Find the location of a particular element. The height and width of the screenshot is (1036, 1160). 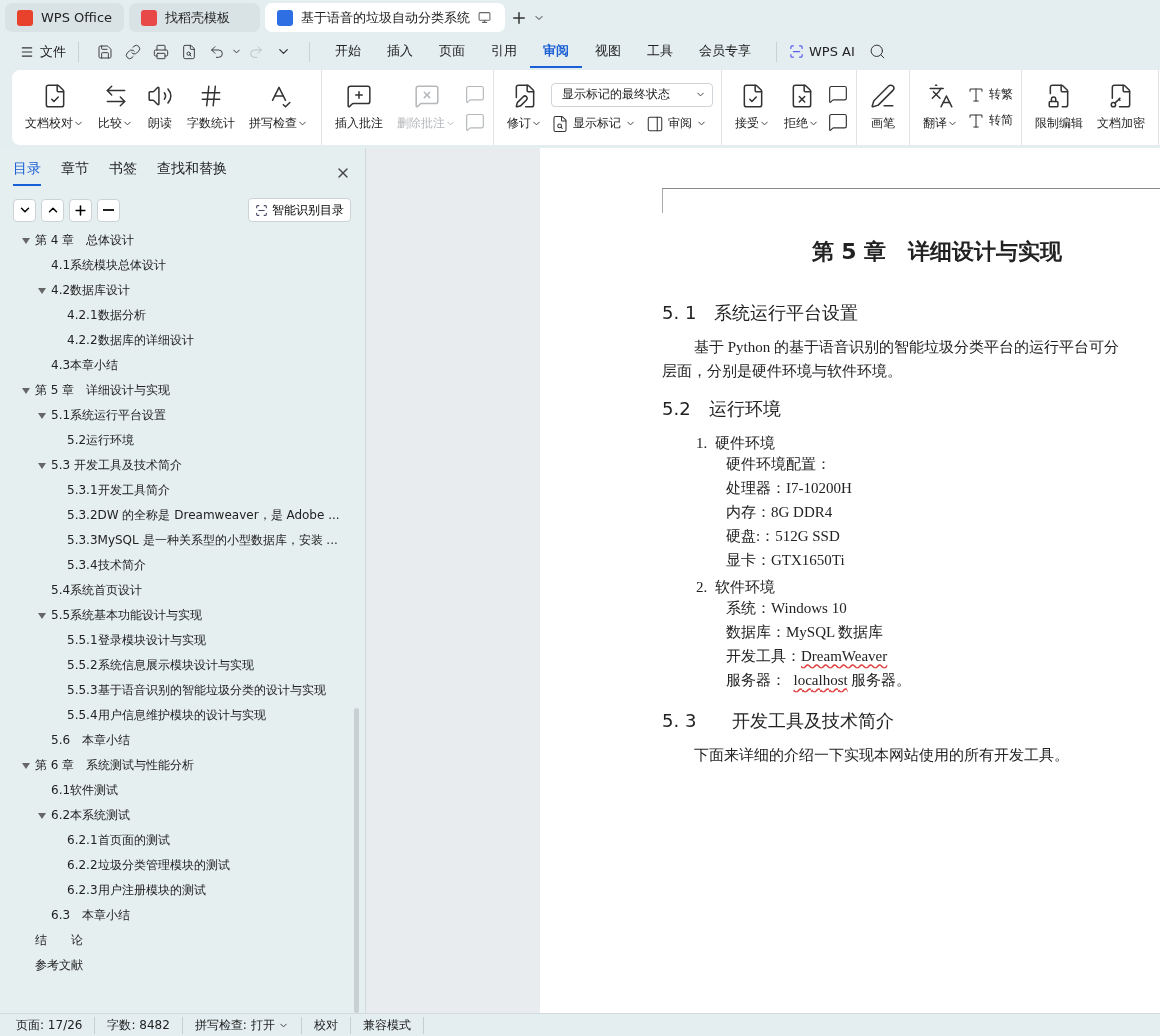

ribbon-button: 文档校对 is located at coordinates (54, 107).